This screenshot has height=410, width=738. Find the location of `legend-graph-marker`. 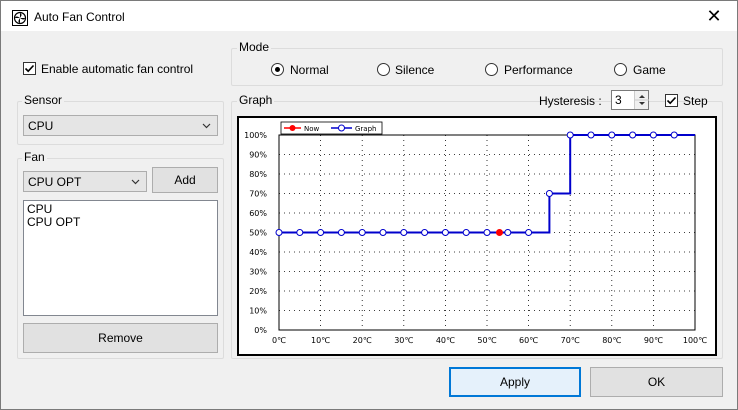

legend-graph-marker is located at coordinates (341, 128).